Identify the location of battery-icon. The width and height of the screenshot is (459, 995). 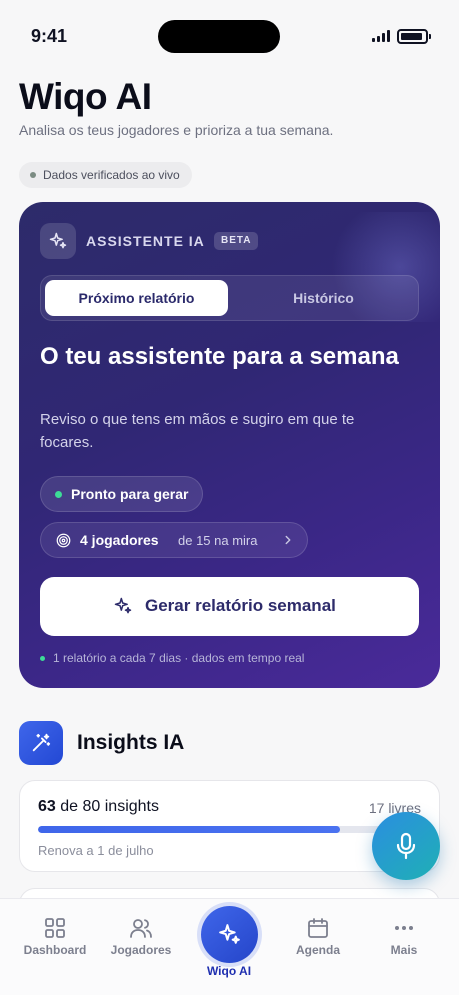
(412, 36).